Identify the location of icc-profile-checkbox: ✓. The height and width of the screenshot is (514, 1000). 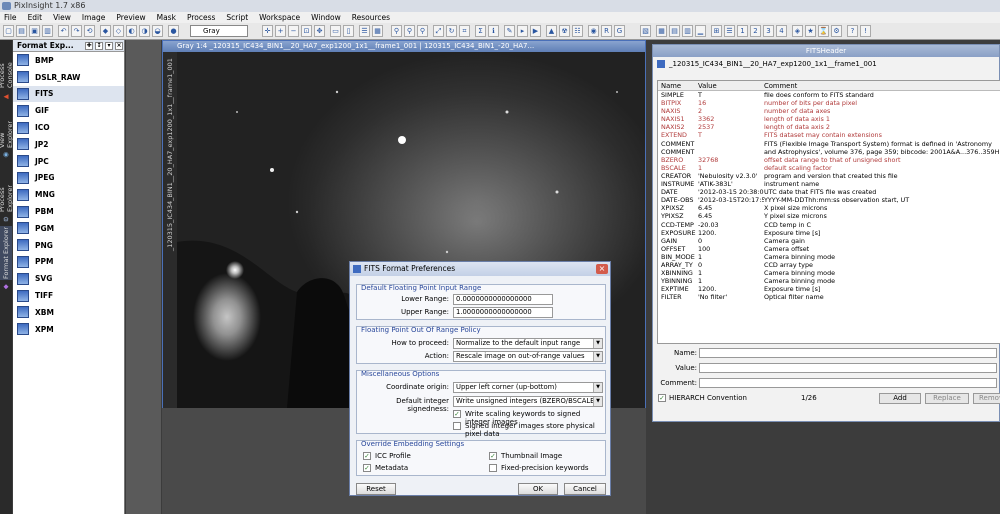
(367, 456).